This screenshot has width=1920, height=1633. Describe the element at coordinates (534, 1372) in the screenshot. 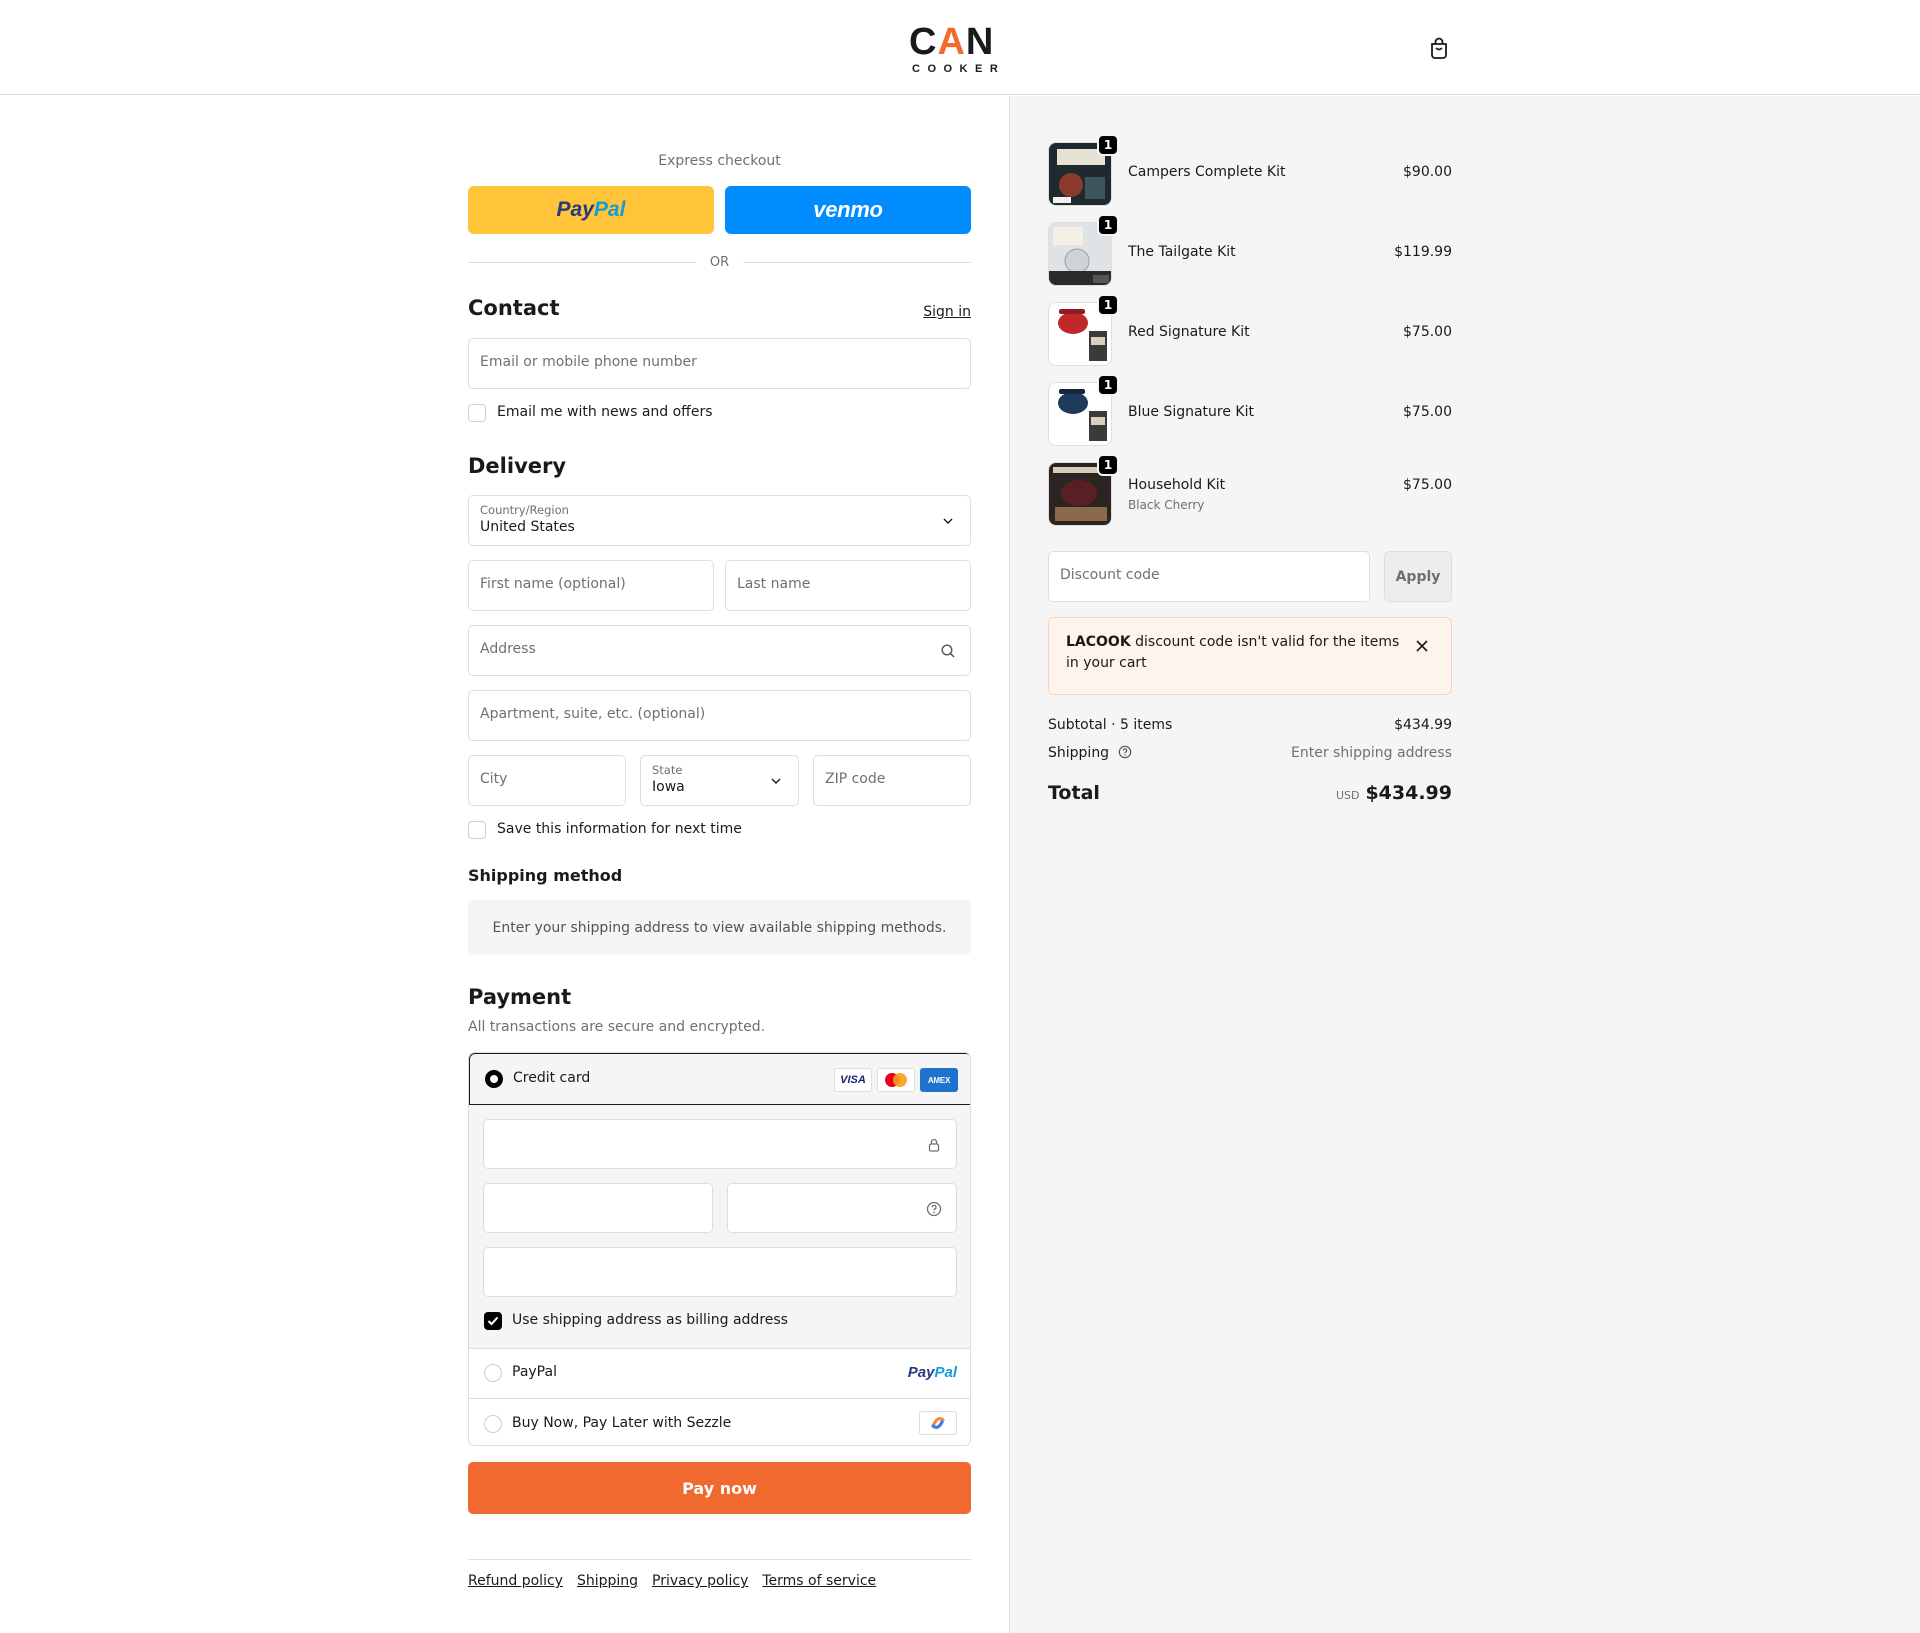

I see `paypal-label: PayPal` at that location.